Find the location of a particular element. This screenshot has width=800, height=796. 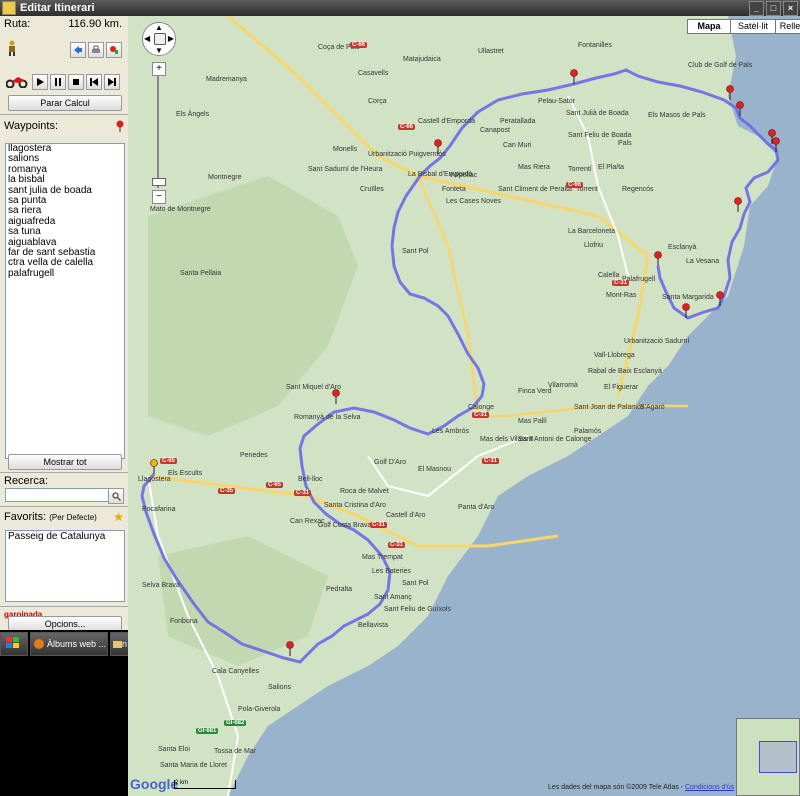

skip-forward-icon is located at coordinates (112, 82).